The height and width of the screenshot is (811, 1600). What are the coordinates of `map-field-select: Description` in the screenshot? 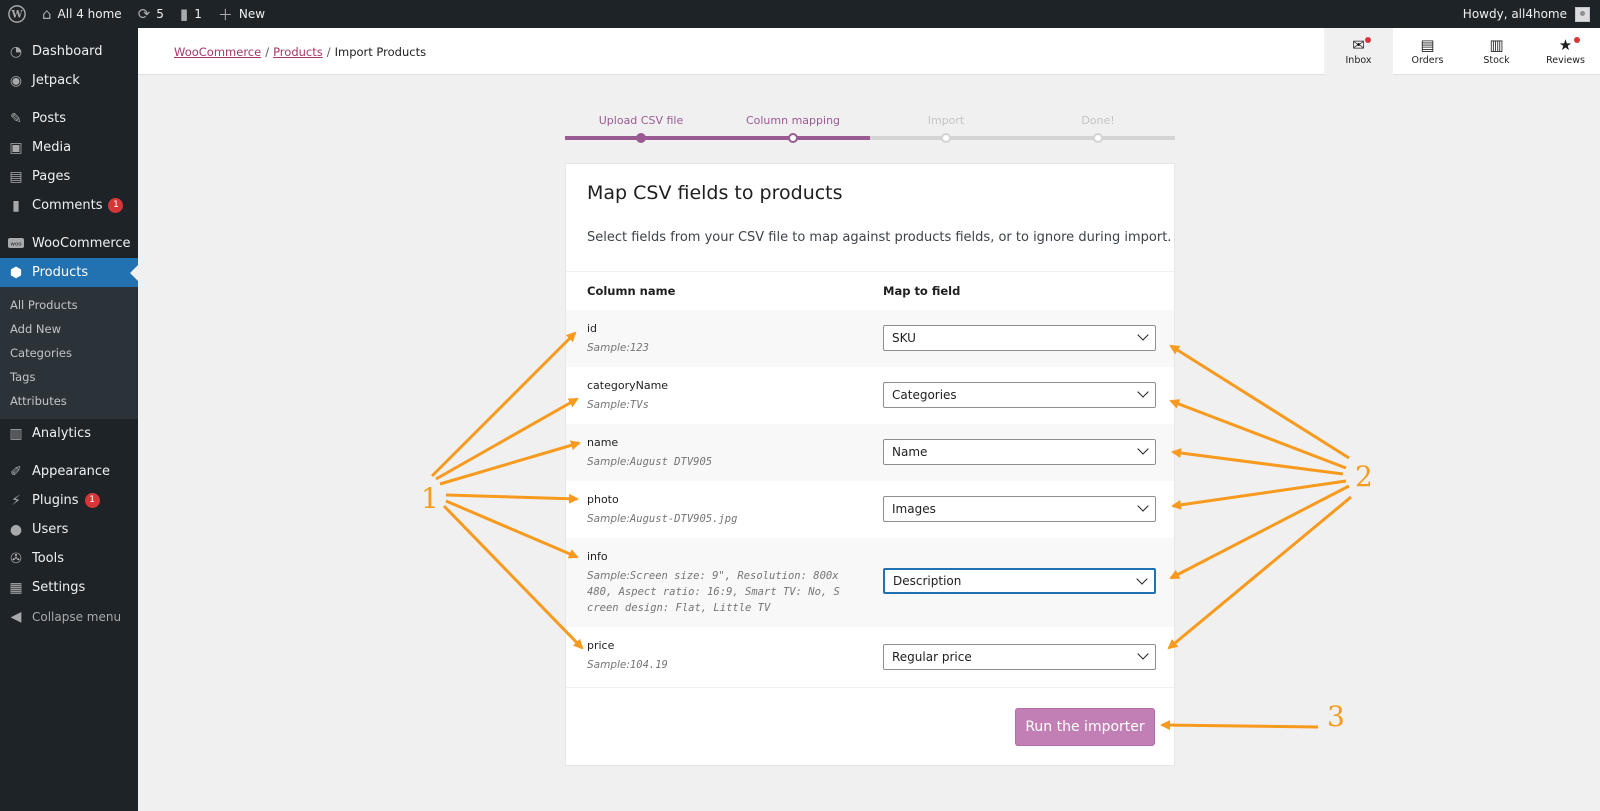 It's located at (1019, 581).